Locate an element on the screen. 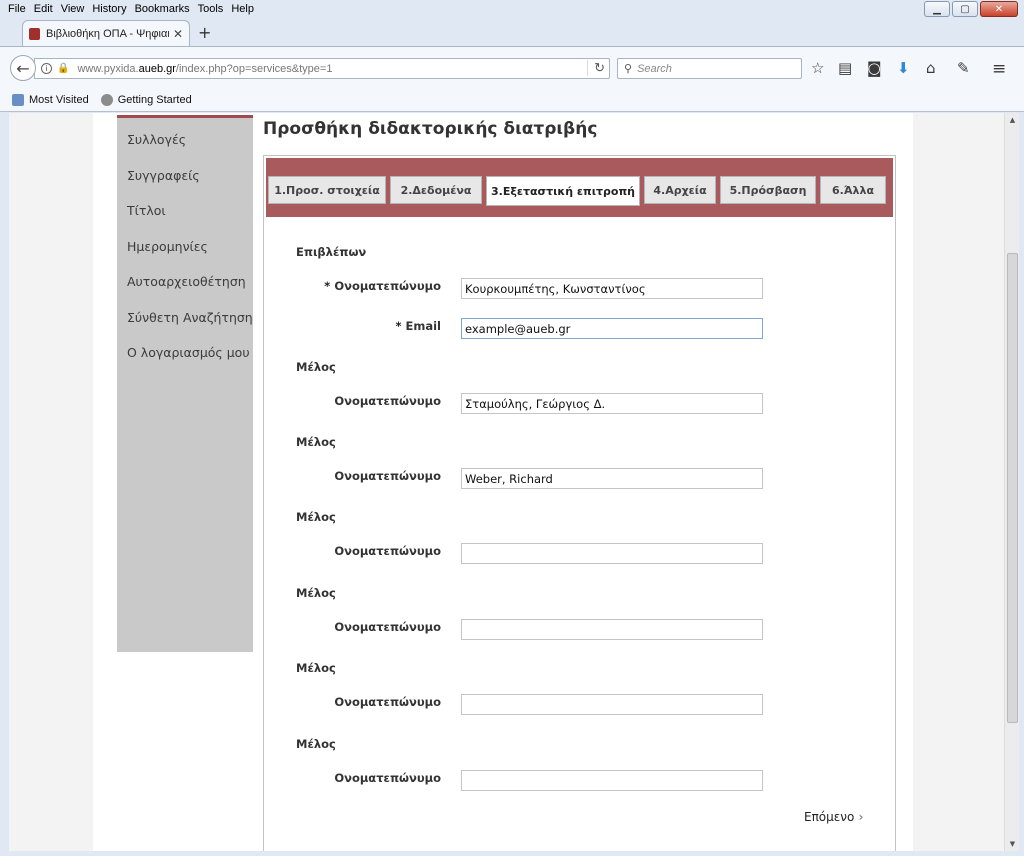 The image size is (1024, 856). scroll-up-icon: ▲ is located at coordinates (1012, 120).